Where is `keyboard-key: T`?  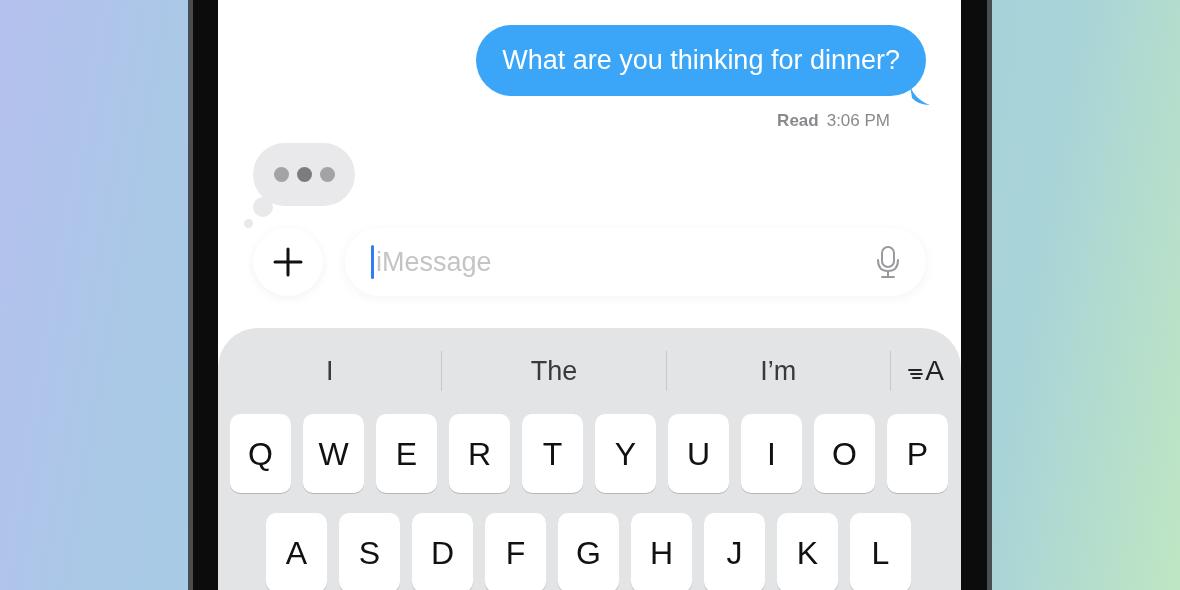
keyboard-key: T is located at coordinates (552, 453).